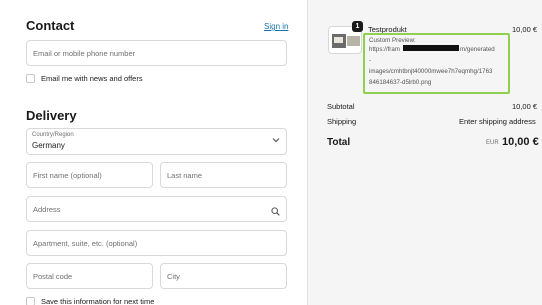 The image size is (542, 305). I want to click on preview-url-file: 846184637-d5lrb0.png, so click(400, 82).